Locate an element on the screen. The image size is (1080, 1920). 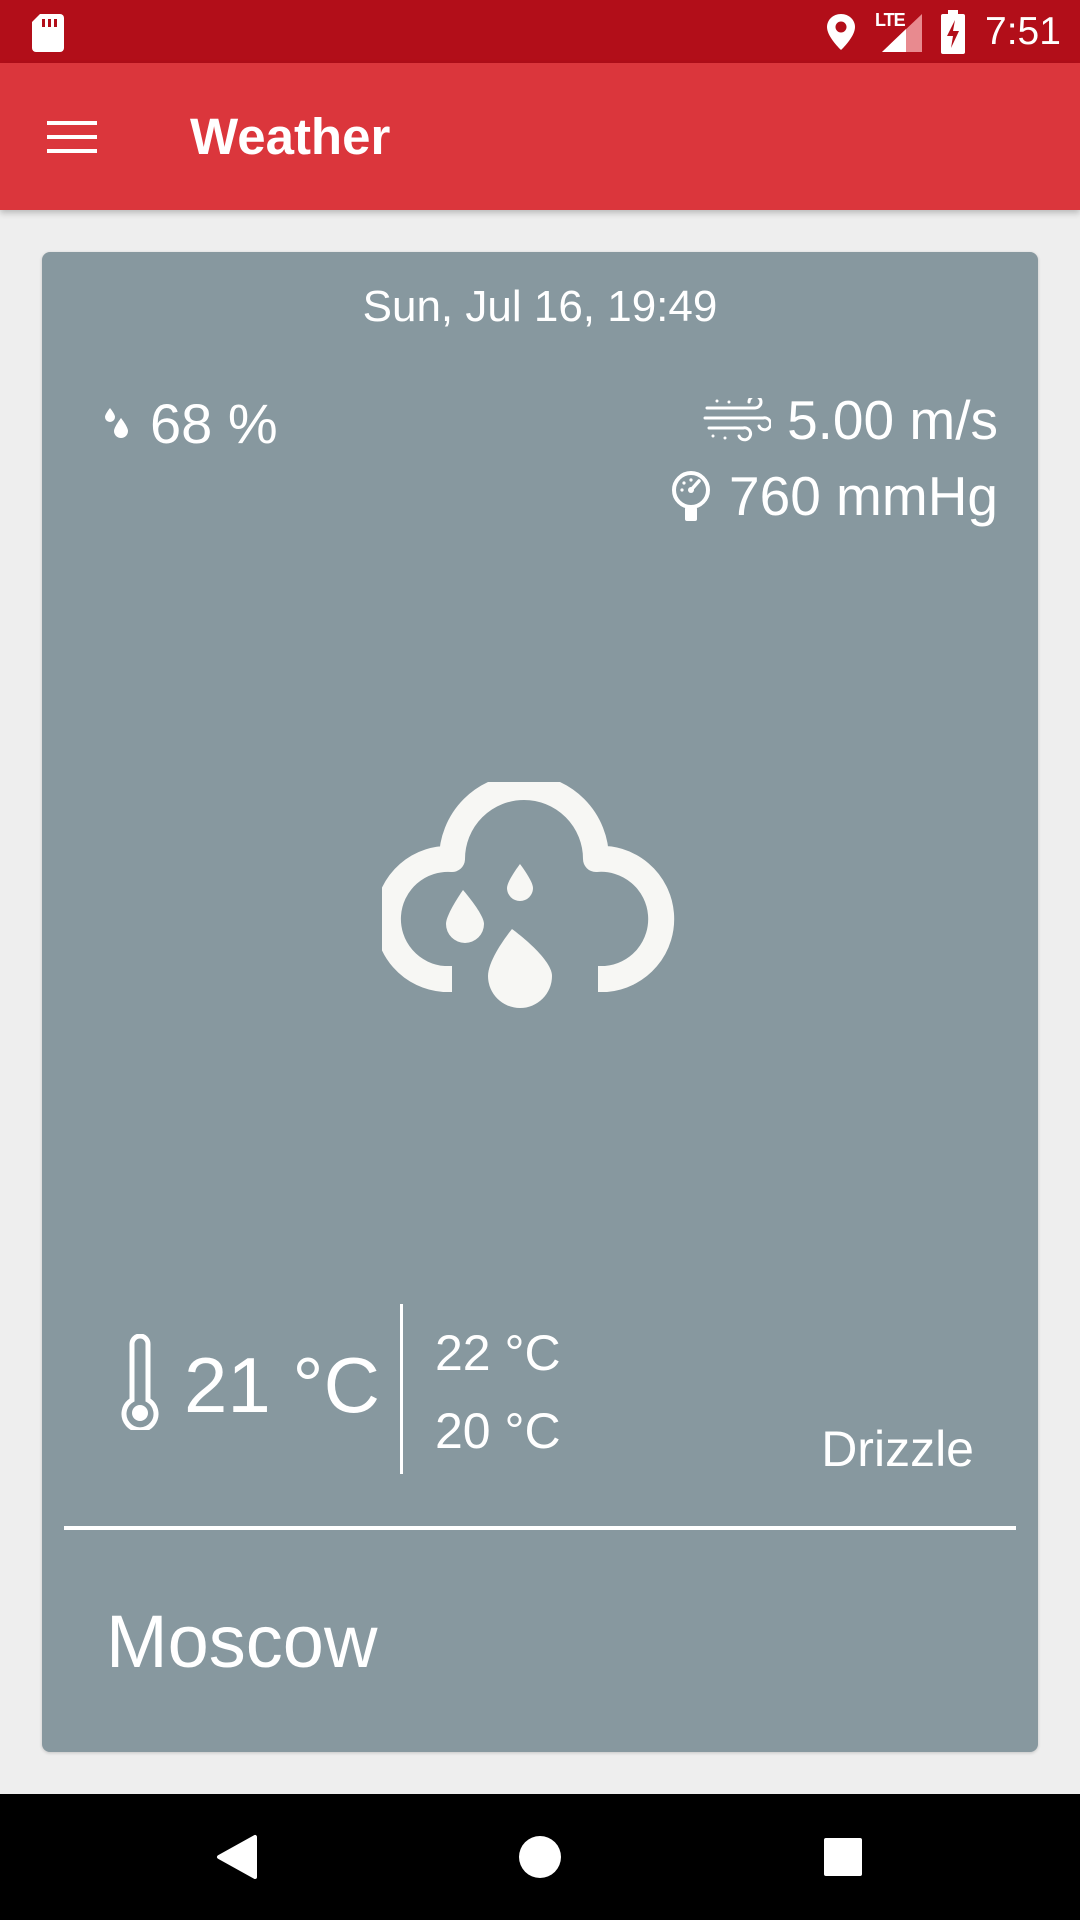
pressure-value: 760 mmHg is located at coordinates (863, 496).